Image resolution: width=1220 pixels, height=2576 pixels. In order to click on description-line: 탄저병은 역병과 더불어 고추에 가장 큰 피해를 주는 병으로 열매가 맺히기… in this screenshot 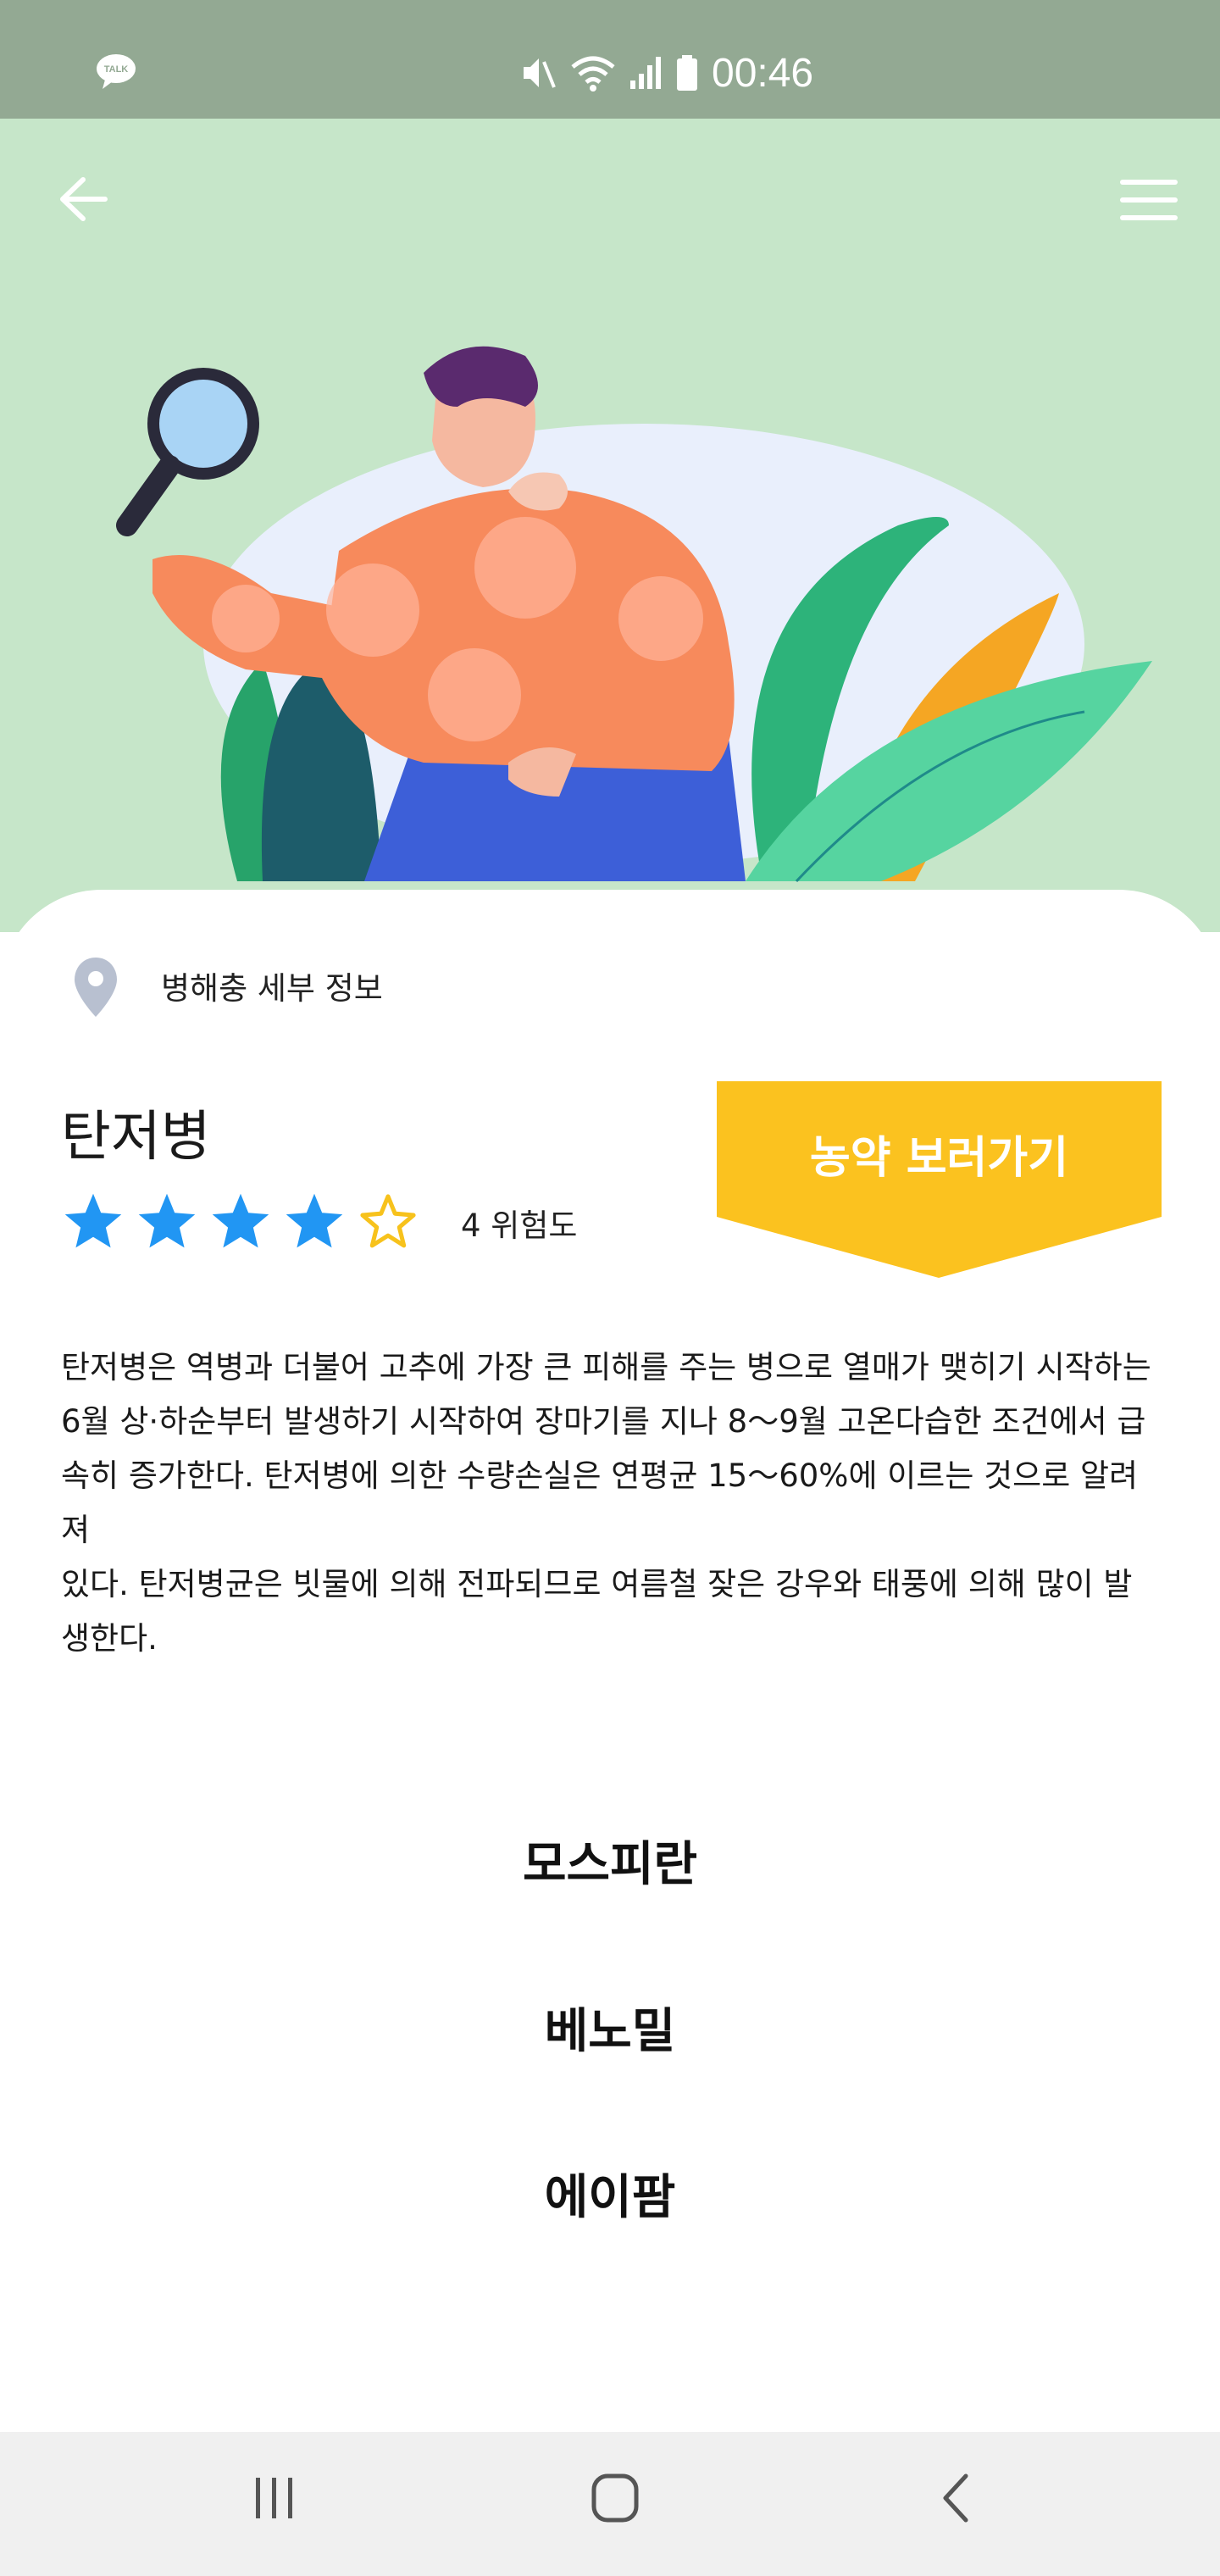, I will do `click(606, 1367)`.